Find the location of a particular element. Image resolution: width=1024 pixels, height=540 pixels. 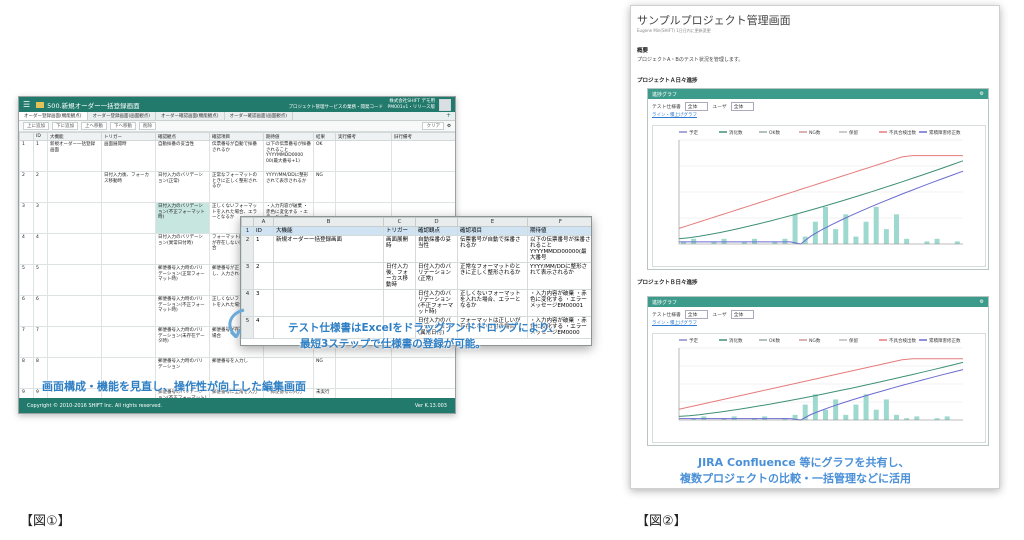

excel-cell: 自動採番の妥当性 is located at coordinates (436, 249).